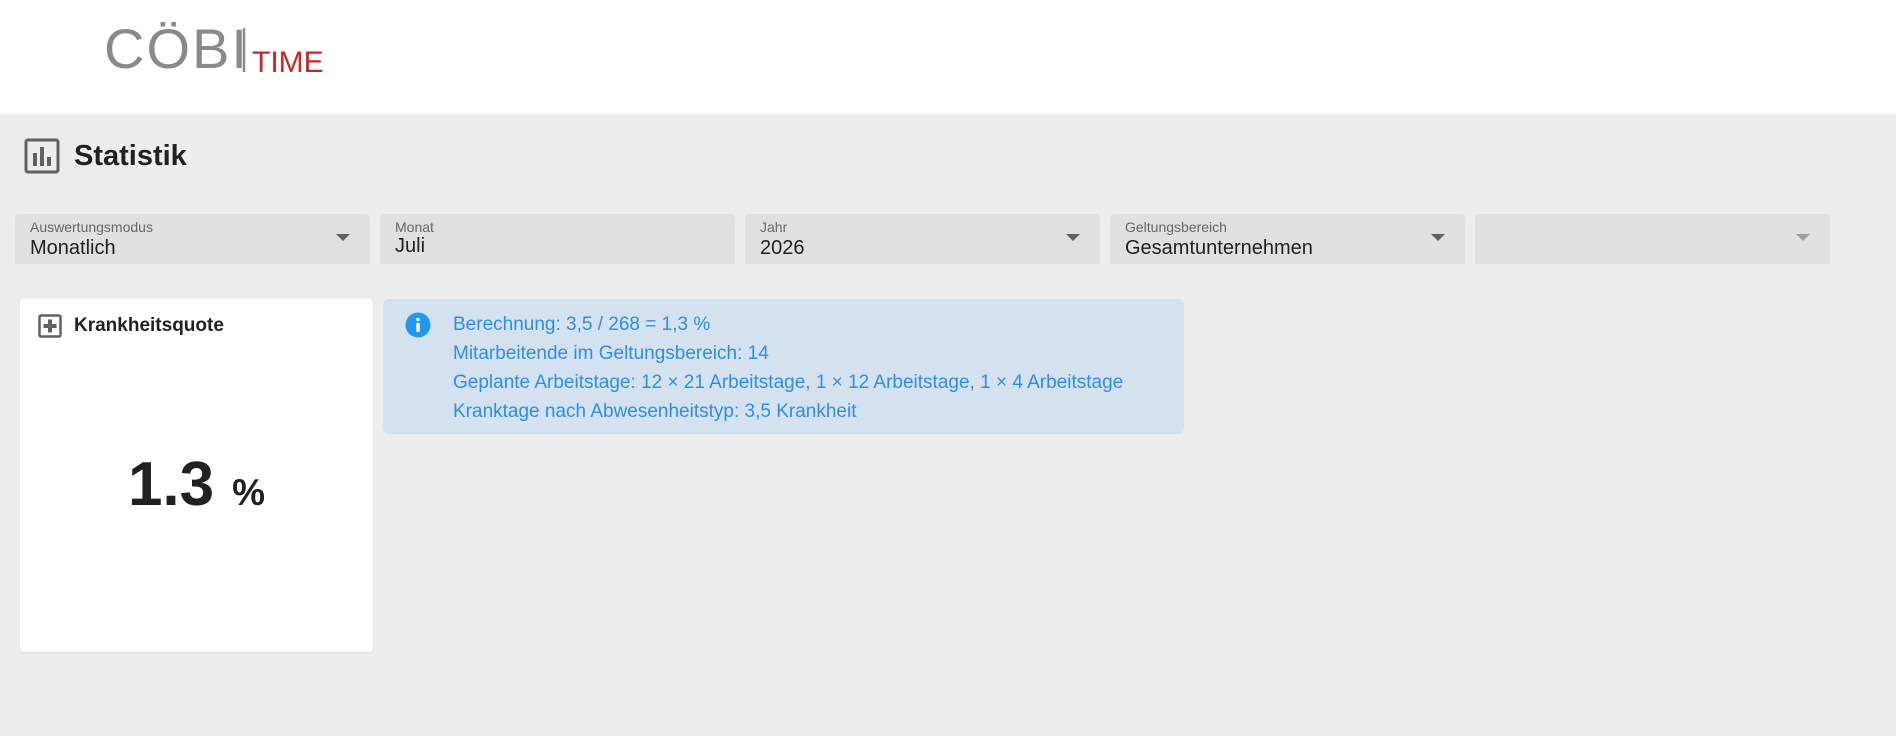  What do you see at coordinates (149, 325) in the screenshot?
I see `kpi-title: Krankheitsquote` at bounding box center [149, 325].